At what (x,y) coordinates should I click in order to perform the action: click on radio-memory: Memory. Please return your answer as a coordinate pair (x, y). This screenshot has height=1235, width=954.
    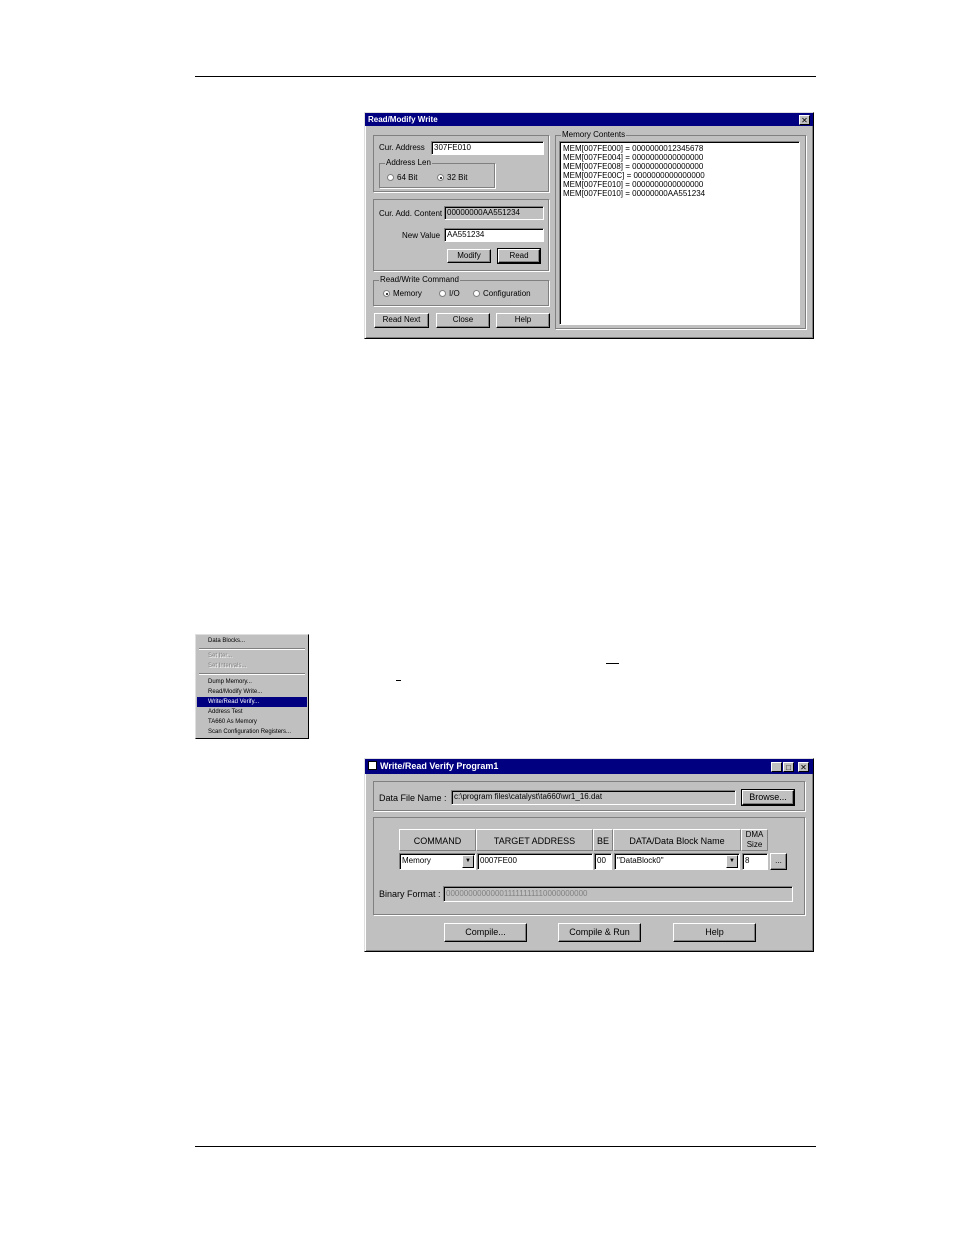
    Looking at the image, I should click on (402, 294).